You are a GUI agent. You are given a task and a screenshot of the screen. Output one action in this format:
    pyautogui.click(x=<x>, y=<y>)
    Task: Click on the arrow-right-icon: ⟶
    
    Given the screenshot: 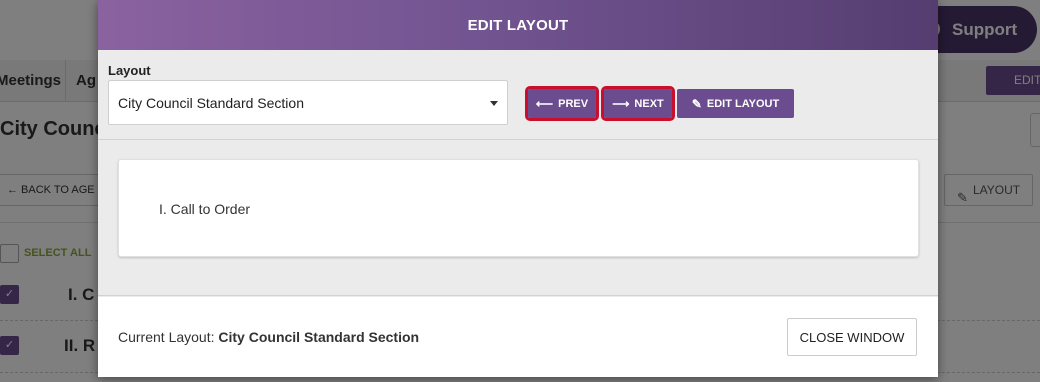 What is the action you would take?
    pyautogui.click(x=621, y=103)
    